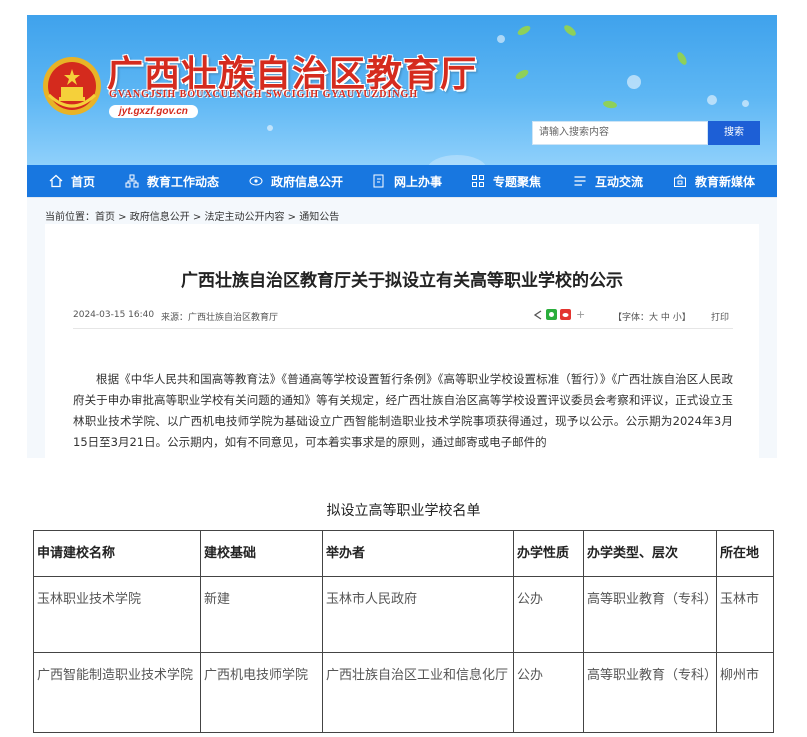 This screenshot has height=737, width=807. I want to click on table-row: 玉林职业技术学院 新建 玉林市人民政府 公办 高等职业教育（专科） 玉林市, so click(403, 614).